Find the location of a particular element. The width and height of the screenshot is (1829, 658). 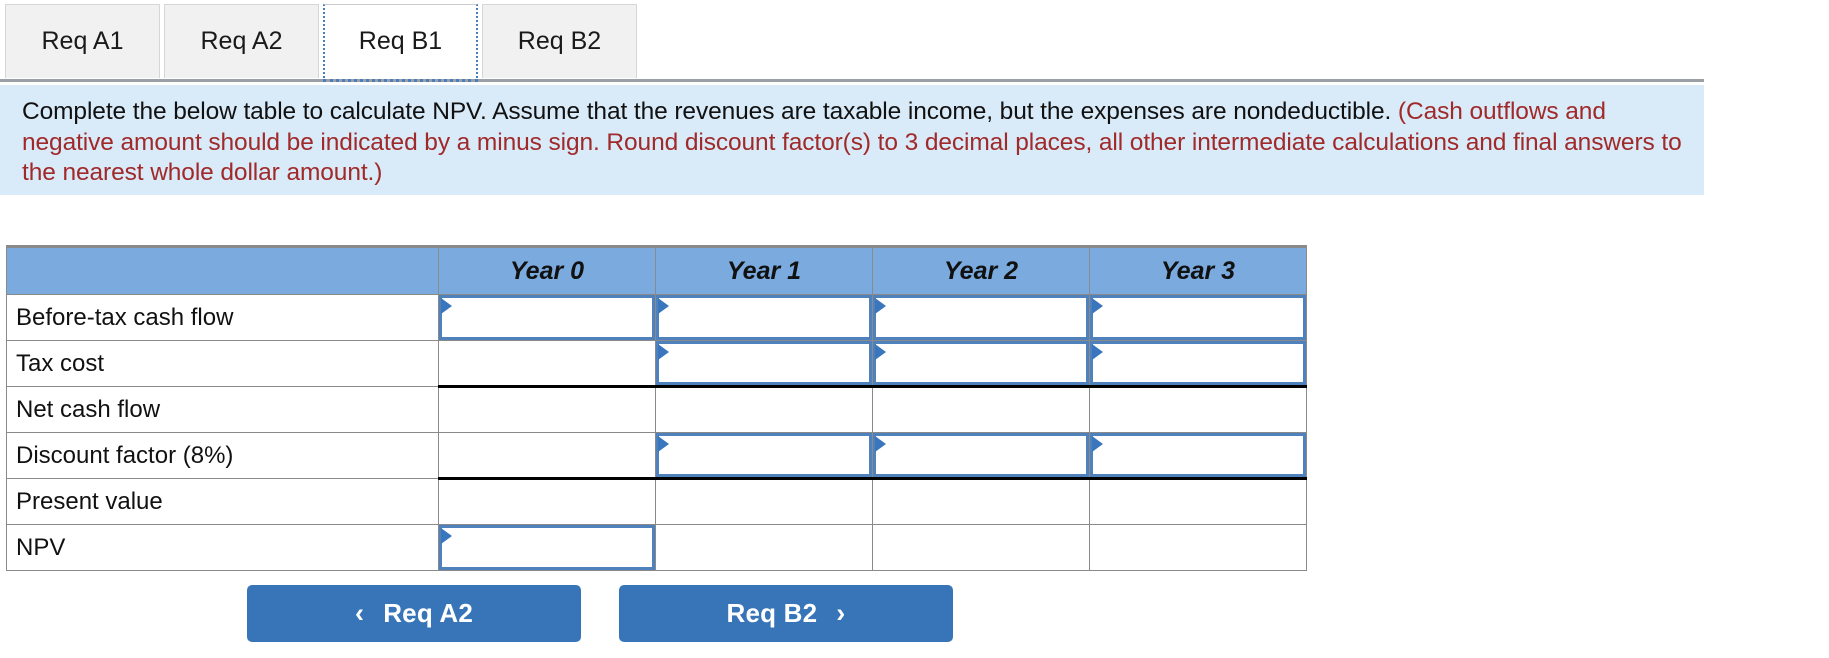

row-label: Before-tax cash flow is located at coordinates (222, 317).